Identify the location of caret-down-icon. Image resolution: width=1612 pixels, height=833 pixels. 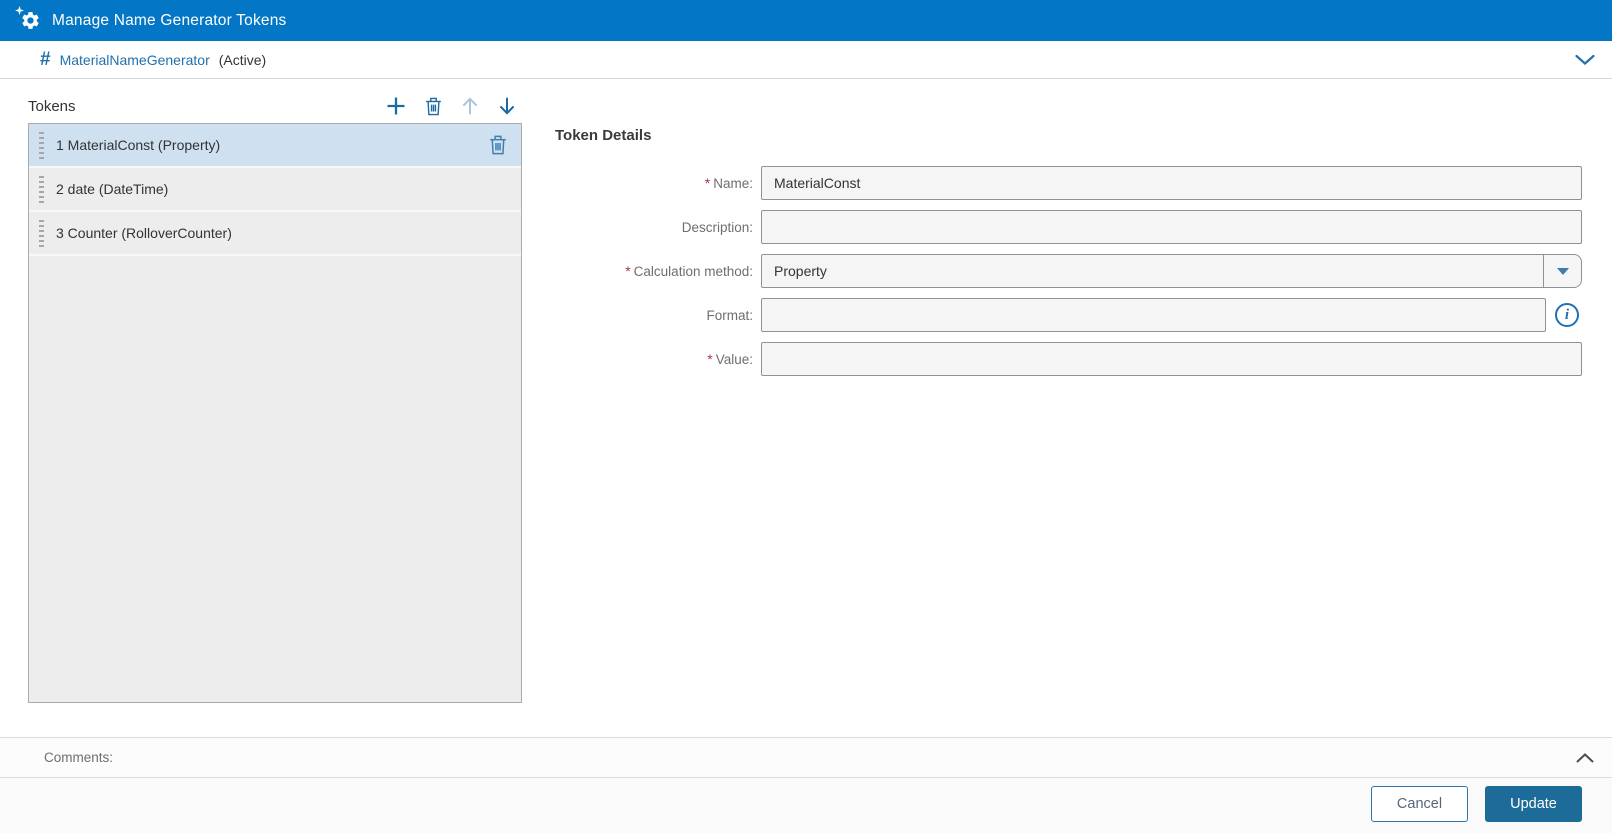
(1562, 271).